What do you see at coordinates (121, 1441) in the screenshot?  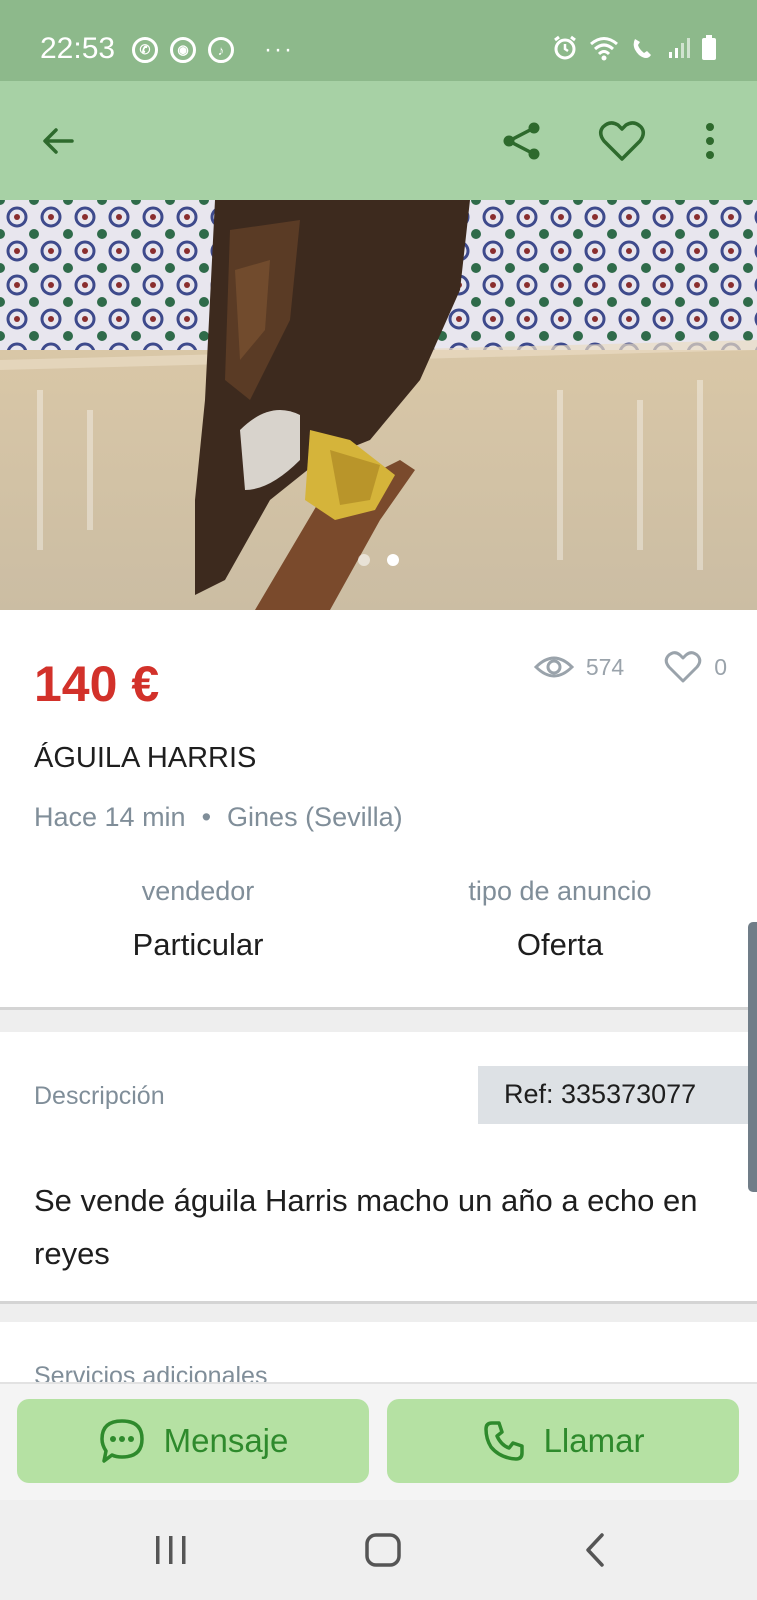 I see `chat-bubble-icon` at bounding box center [121, 1441].